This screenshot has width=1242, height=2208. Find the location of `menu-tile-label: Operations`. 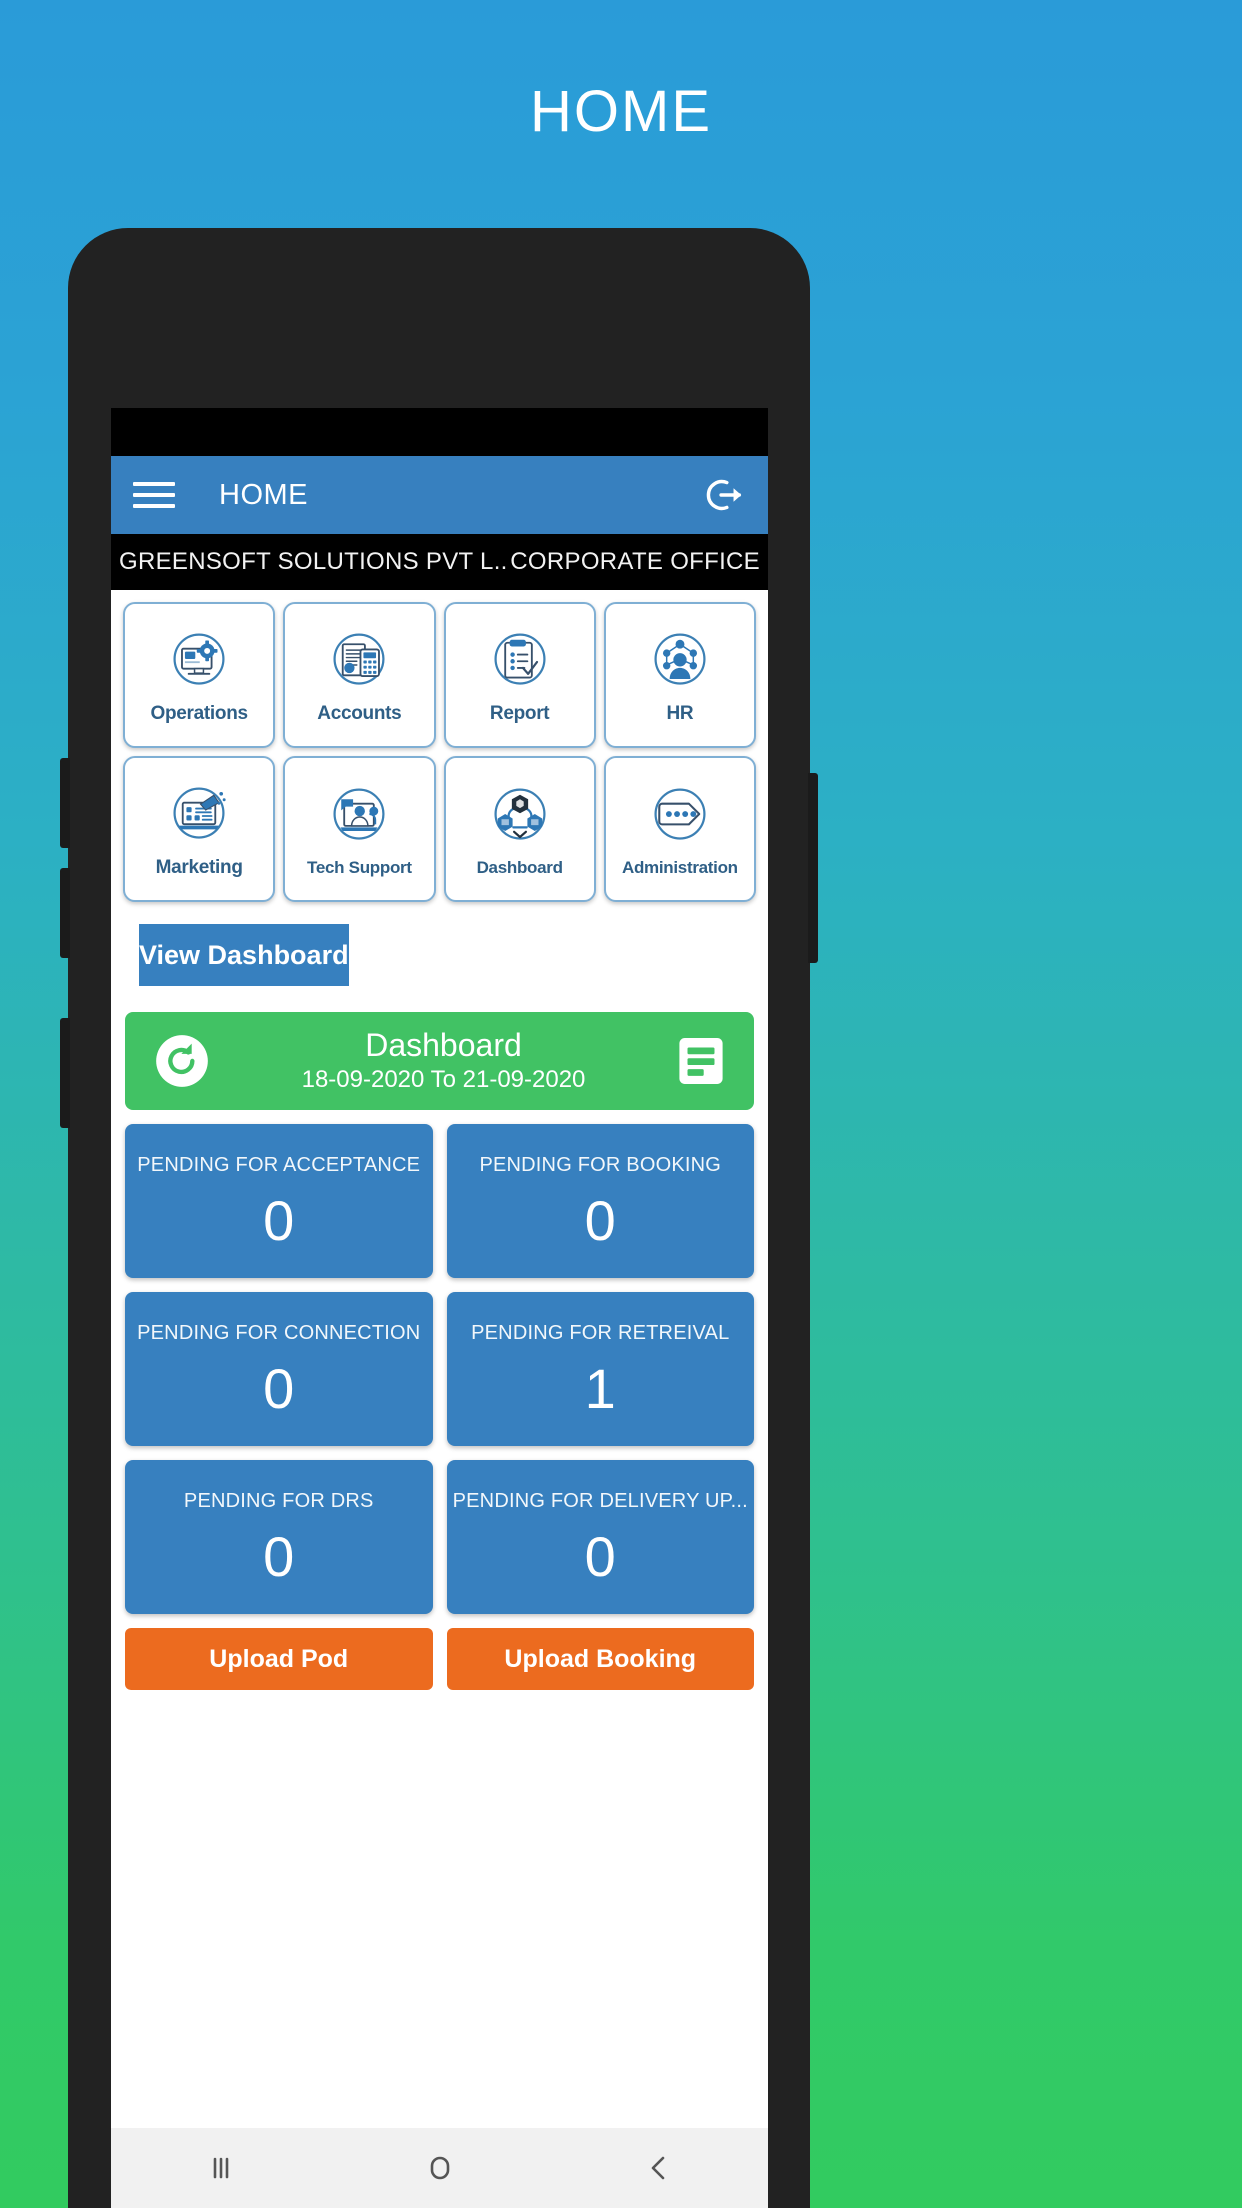

menu-tile-label: Operations is located at coordinates (199, 713).